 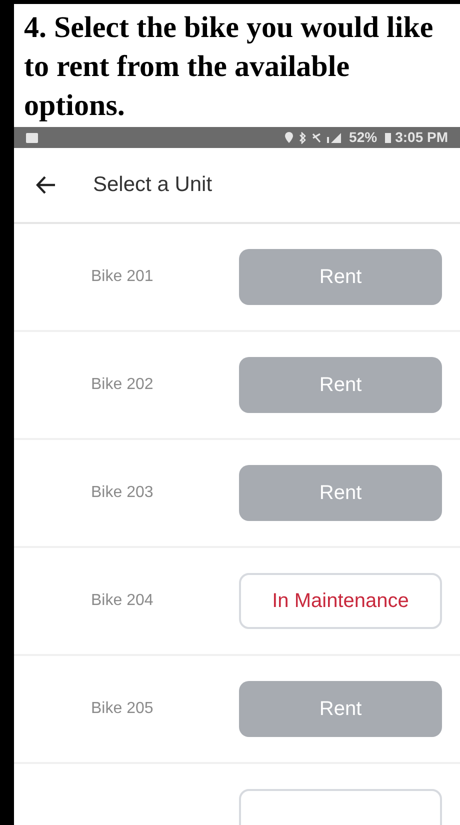 What do you see at coordinates (302, 138) in the screenshot?
I see `bluetooth-icon` at bounding box center [302, 138].